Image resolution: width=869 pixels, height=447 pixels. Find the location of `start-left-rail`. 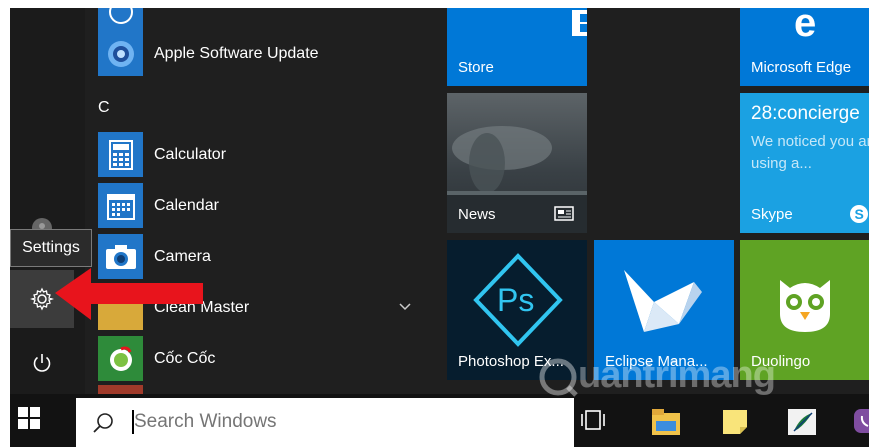

start-left-rail is located at coordinates (47, 201).